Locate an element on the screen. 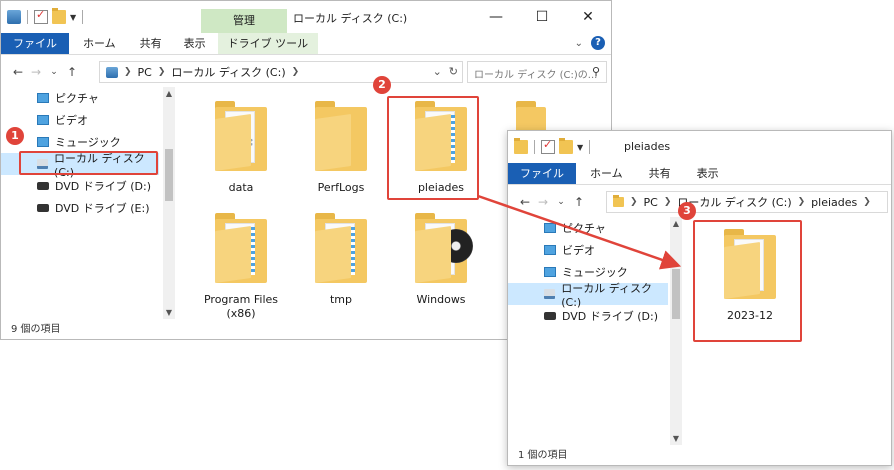 This screenshot has height=470, width=894. minimize-icon: — is located at coordinates (496, 17).